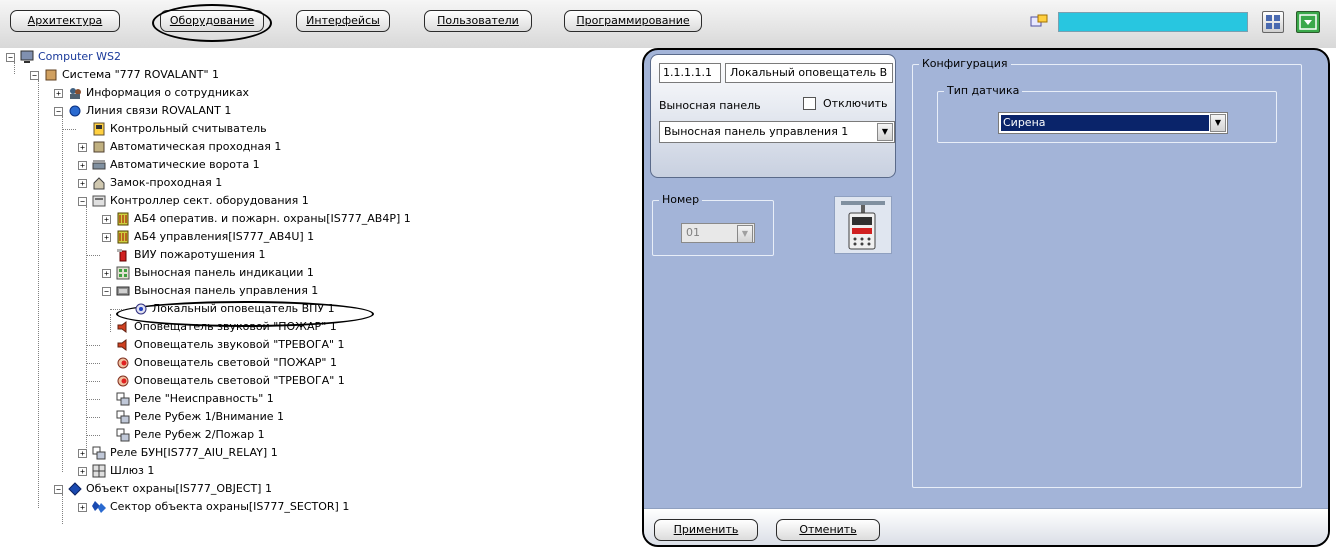 This screenshot has width=1336, height=547. I want to click on notifier-icon, so click(141, 309).